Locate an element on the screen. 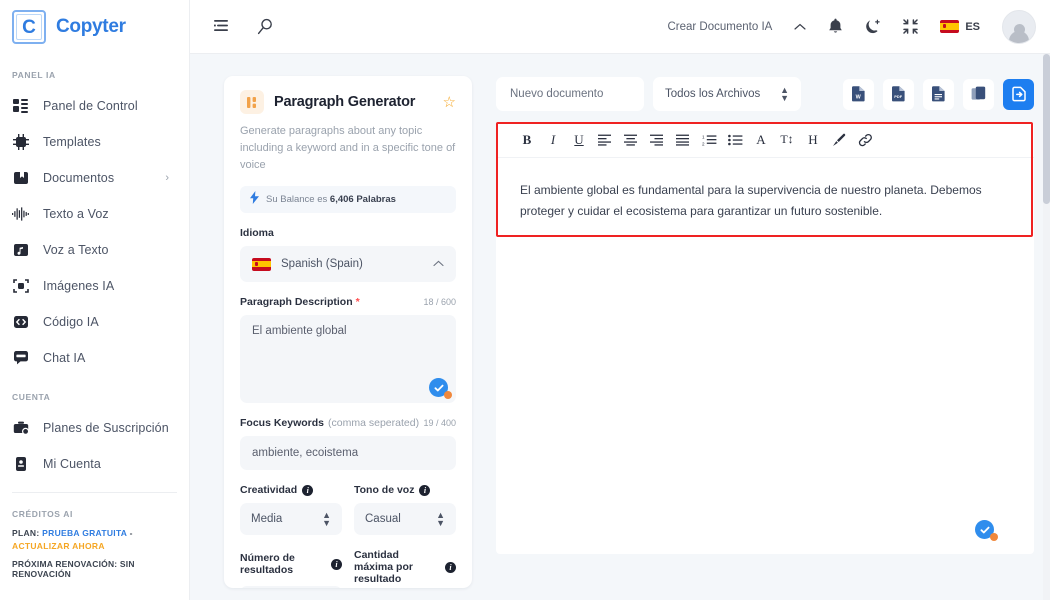 The width and height of the screenshot is (1050, 600). sidebar-item-voz-a-texto: Voz a Texto is located at coordinates (94, 250).